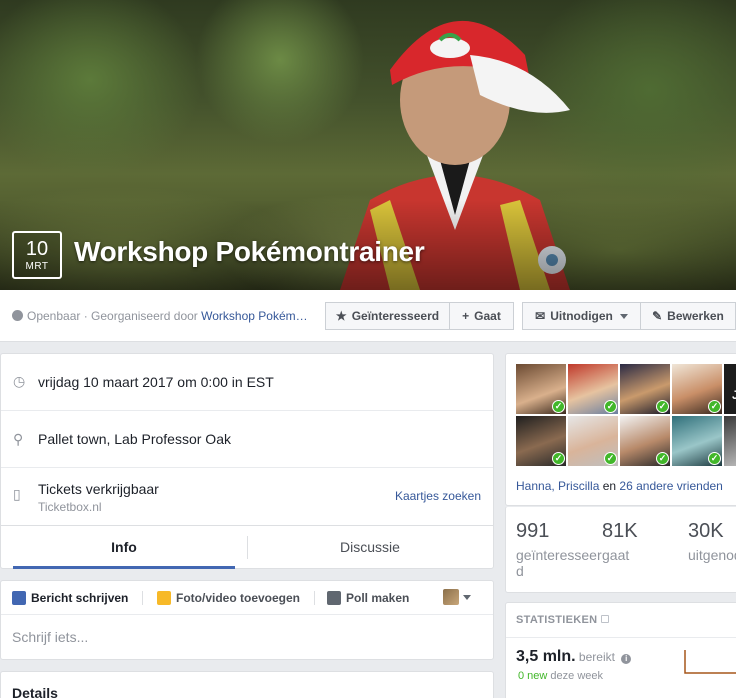  What do you see at coordinates (451, 597) in the screenshot?
I see `page-avatar` at bounding box center [451, 597].